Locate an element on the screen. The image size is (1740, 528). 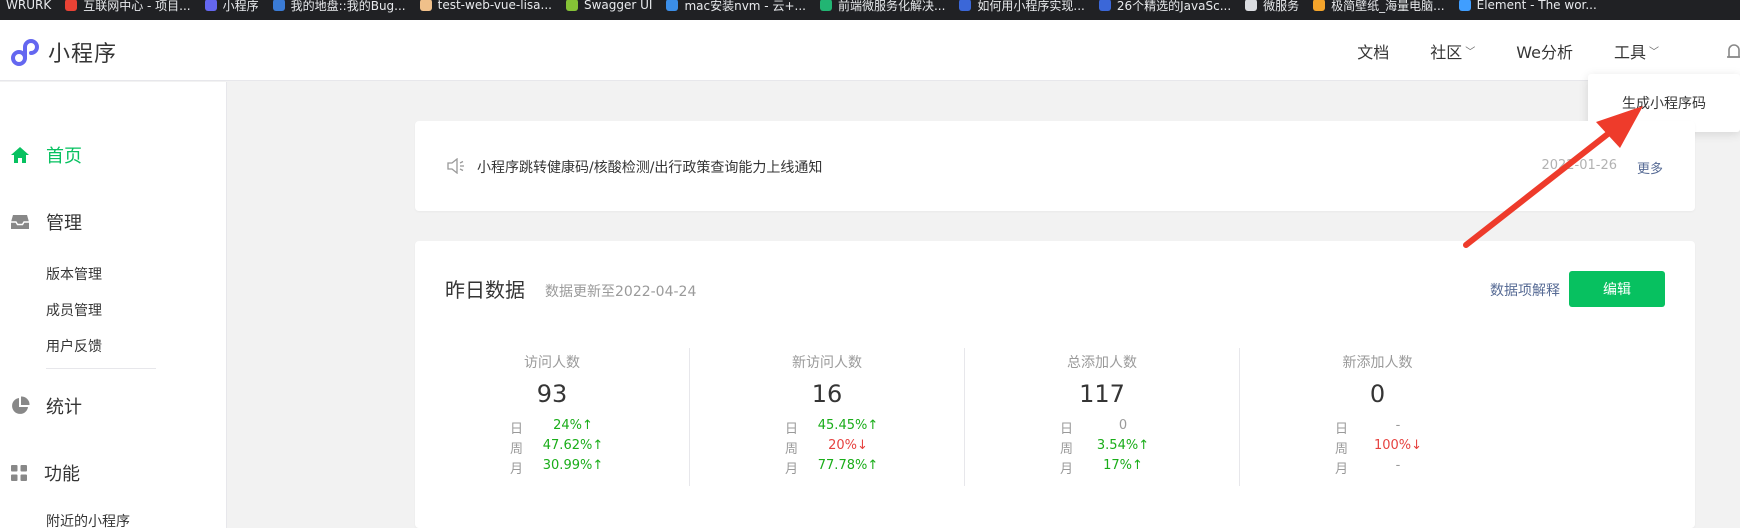
metric-trend-row: 日0 is located at coordinates (1109, 427).